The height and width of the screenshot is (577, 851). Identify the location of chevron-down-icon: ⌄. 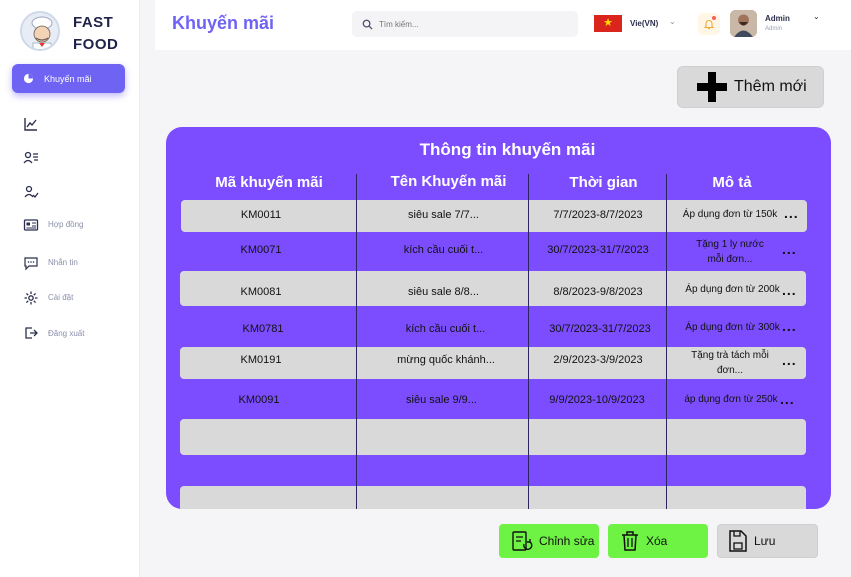
(672, 21).